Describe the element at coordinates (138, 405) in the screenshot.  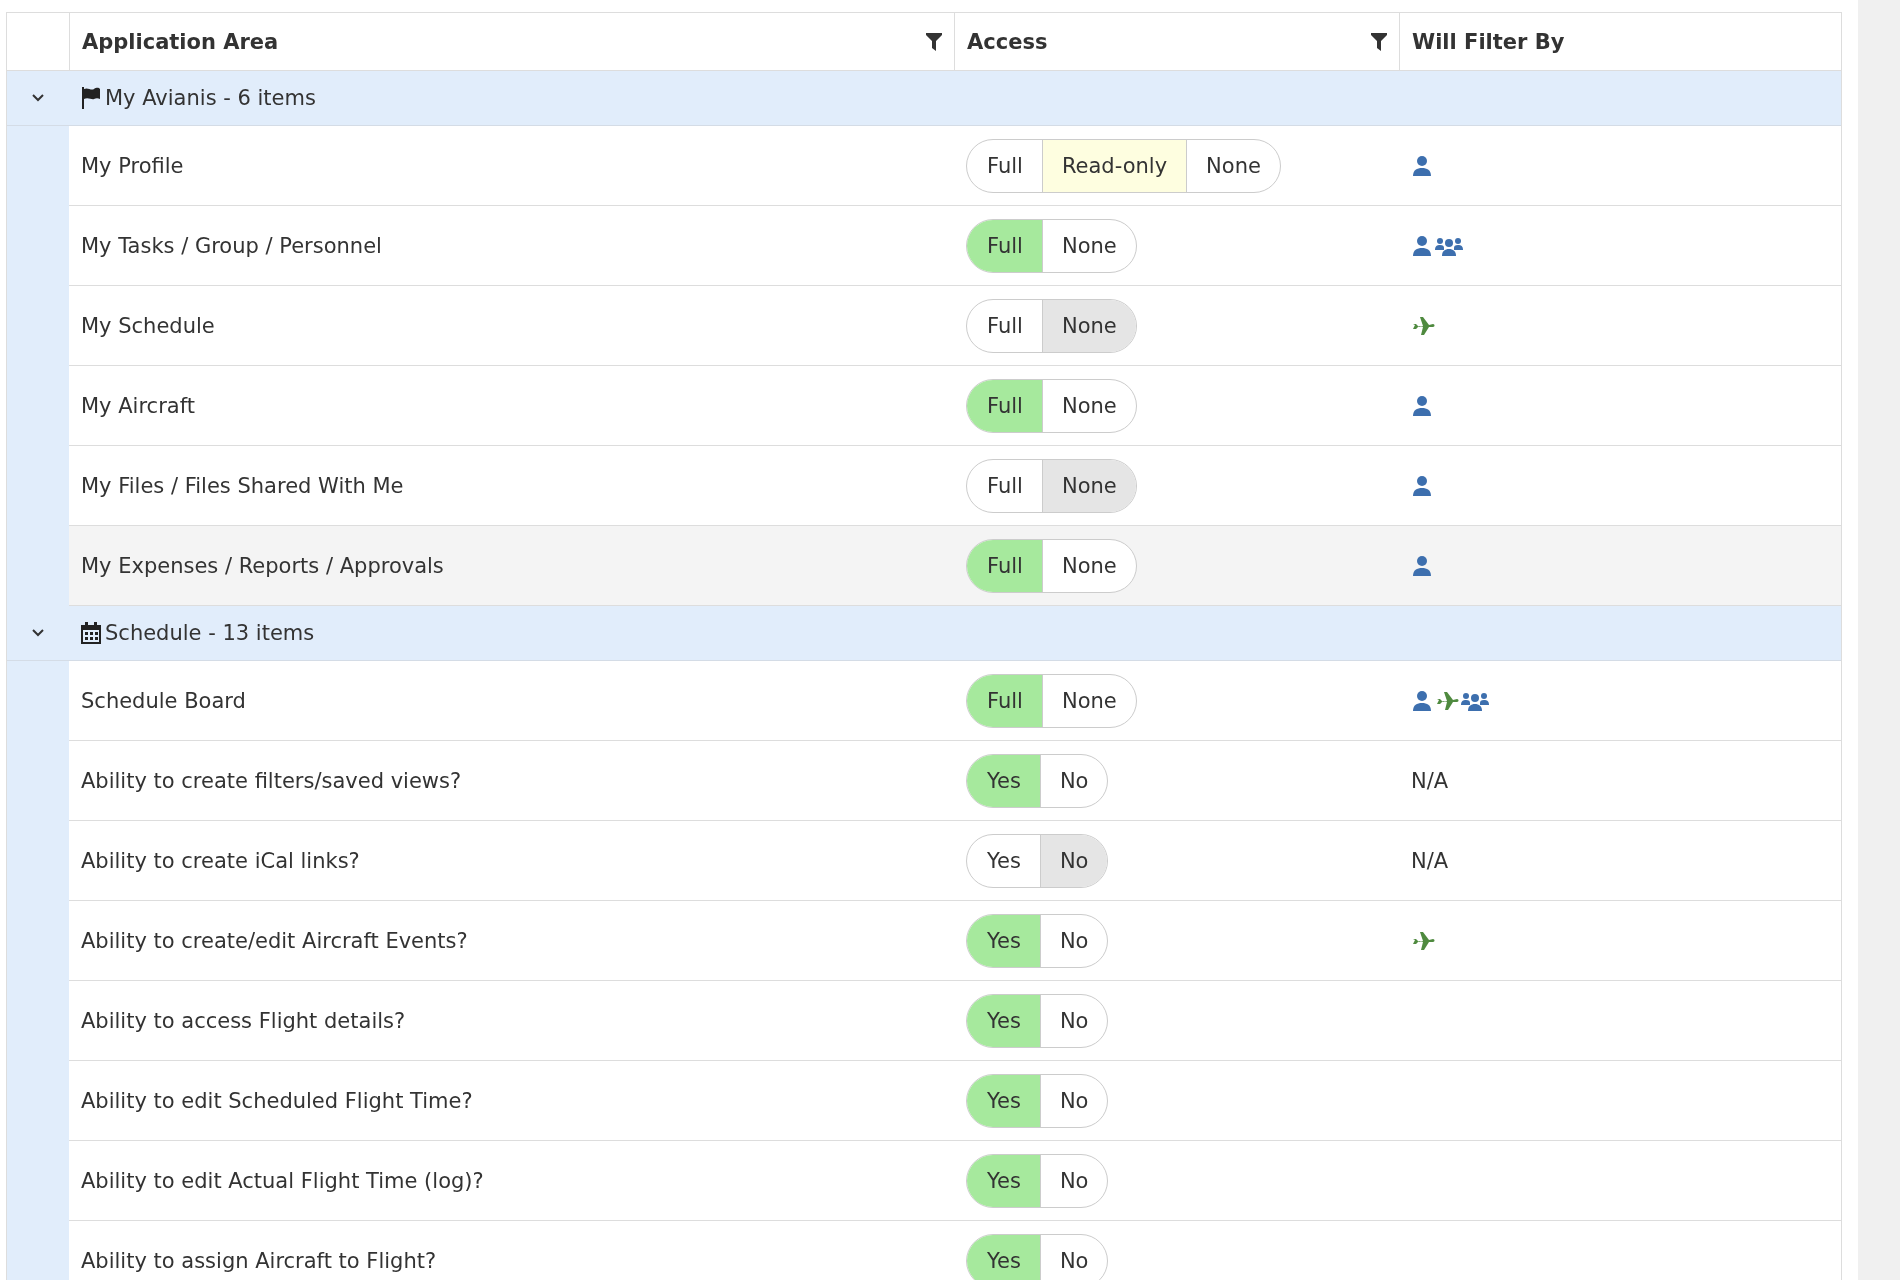
I see `permission-name: My Aircraft` at that location.